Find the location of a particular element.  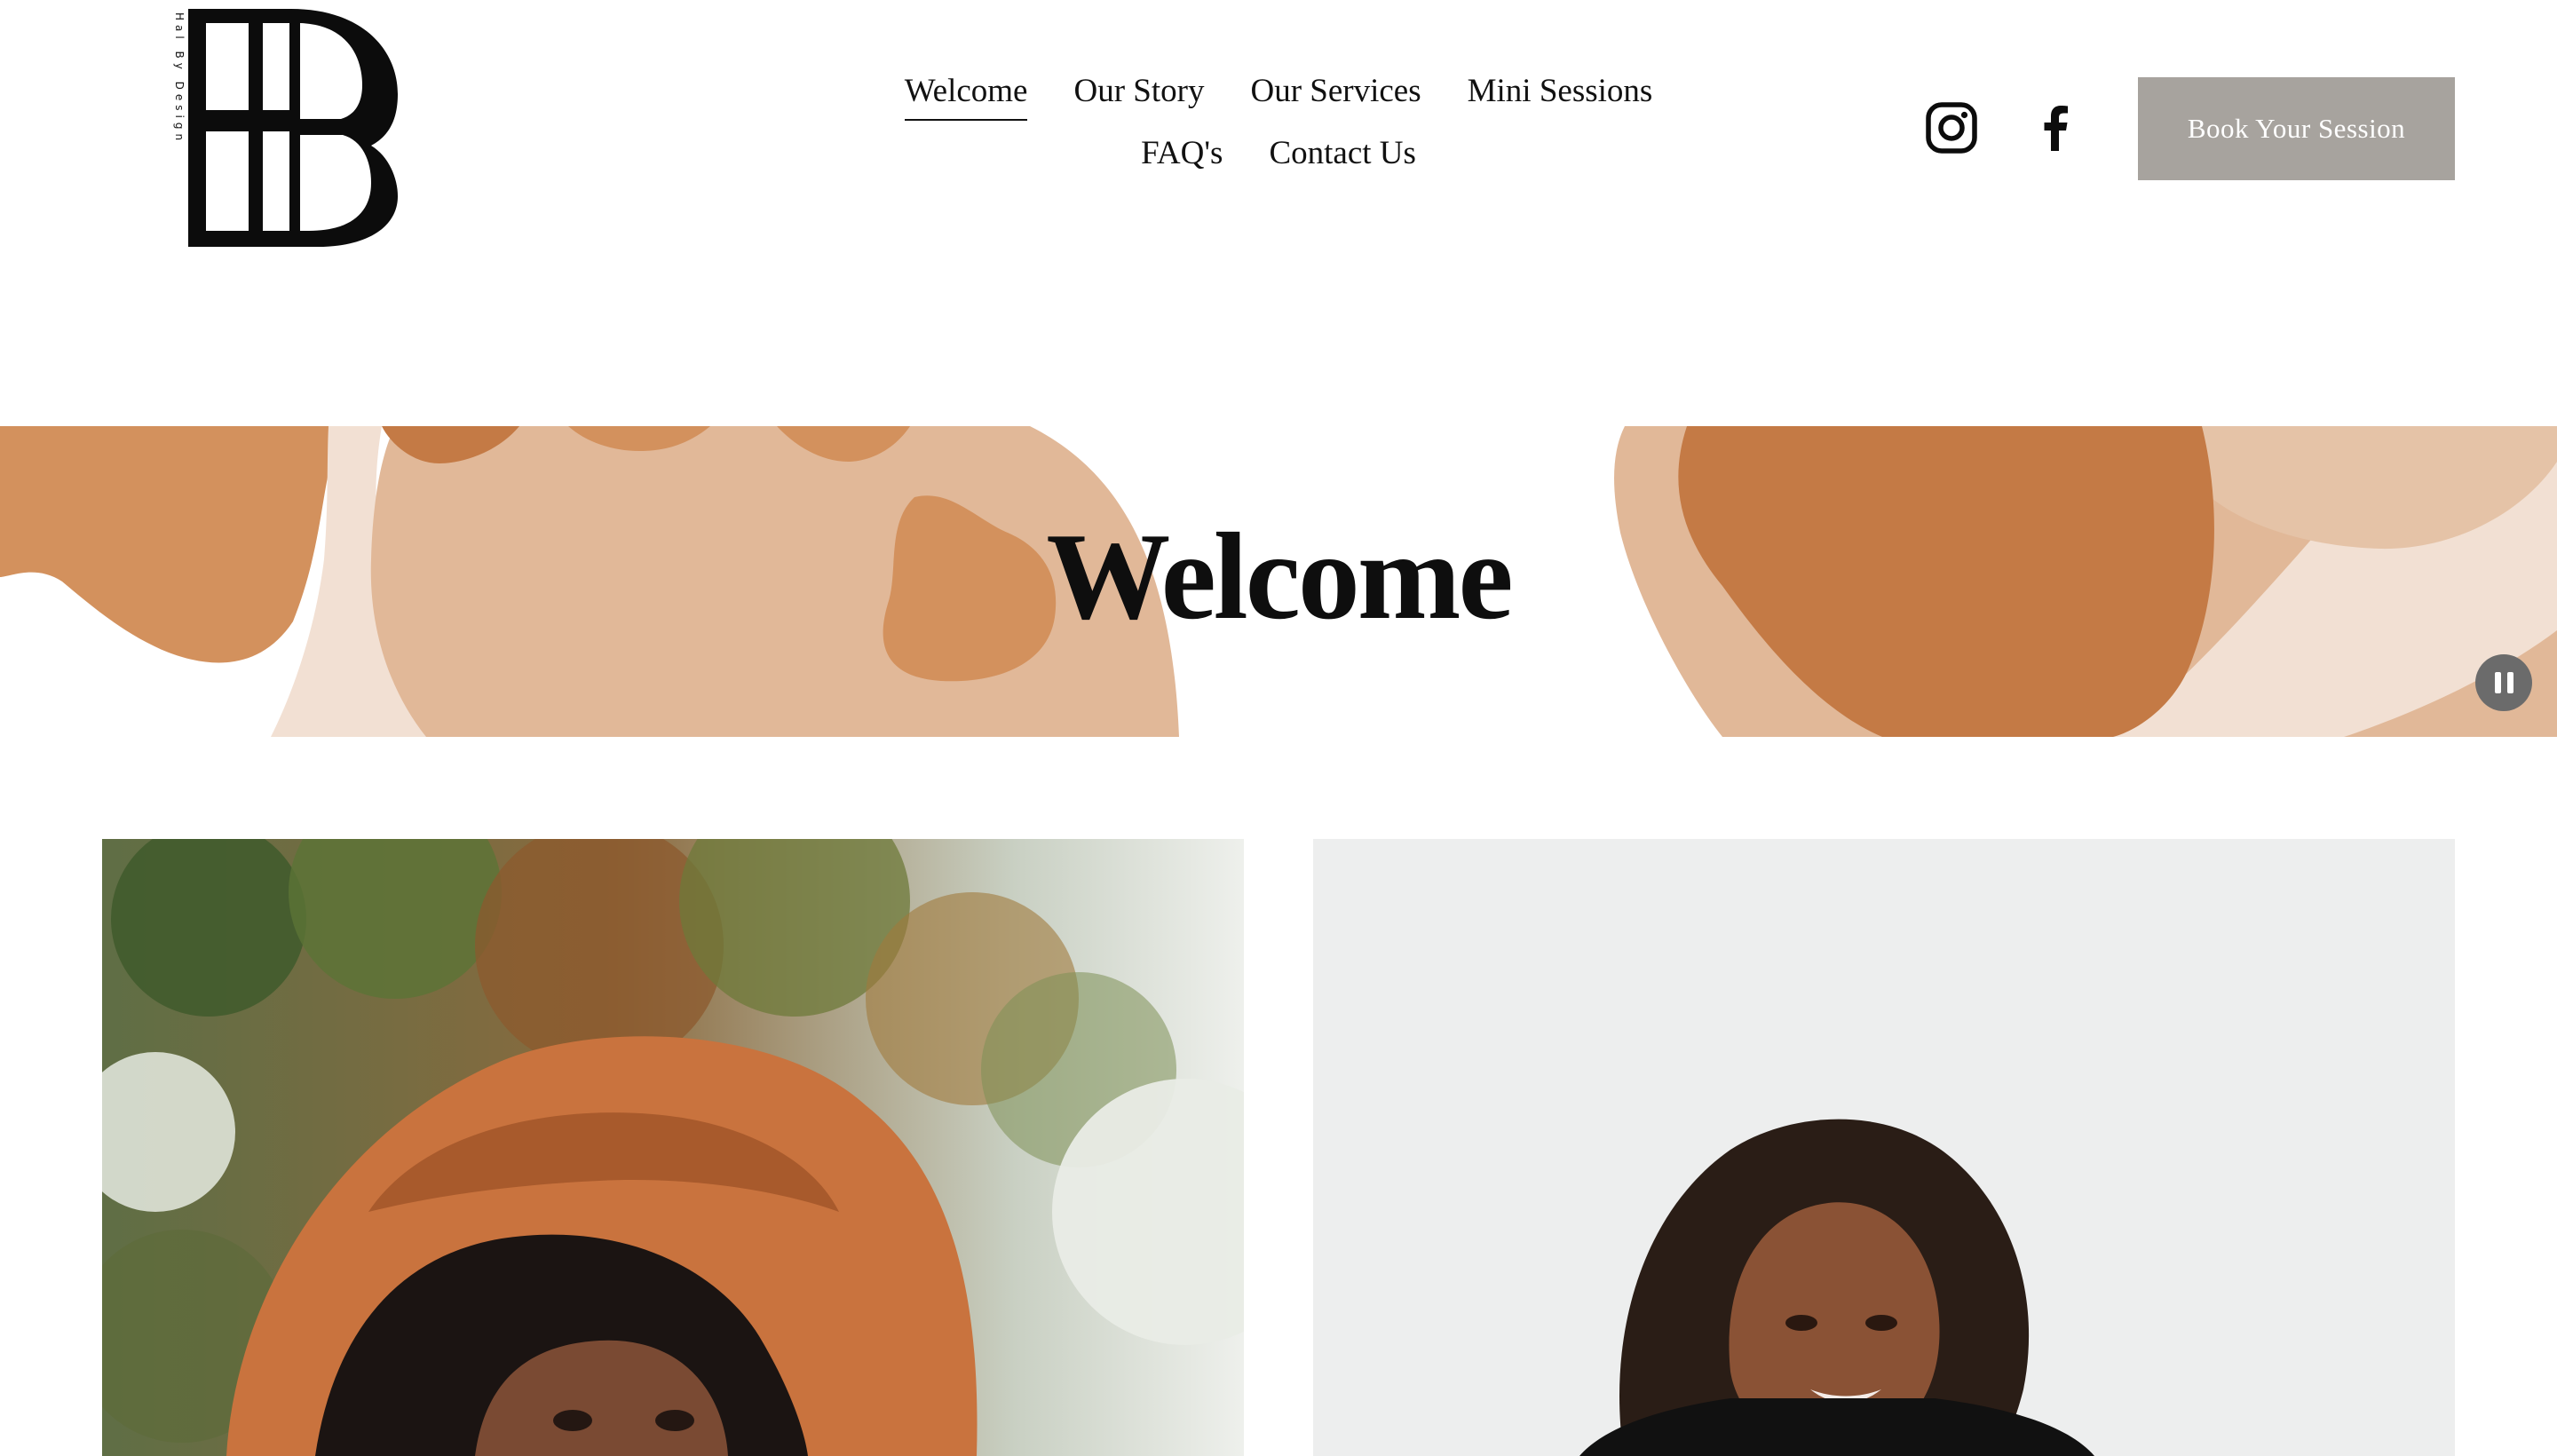

nav-contact-us: Contact Us is located at coordinates (1342, 153).